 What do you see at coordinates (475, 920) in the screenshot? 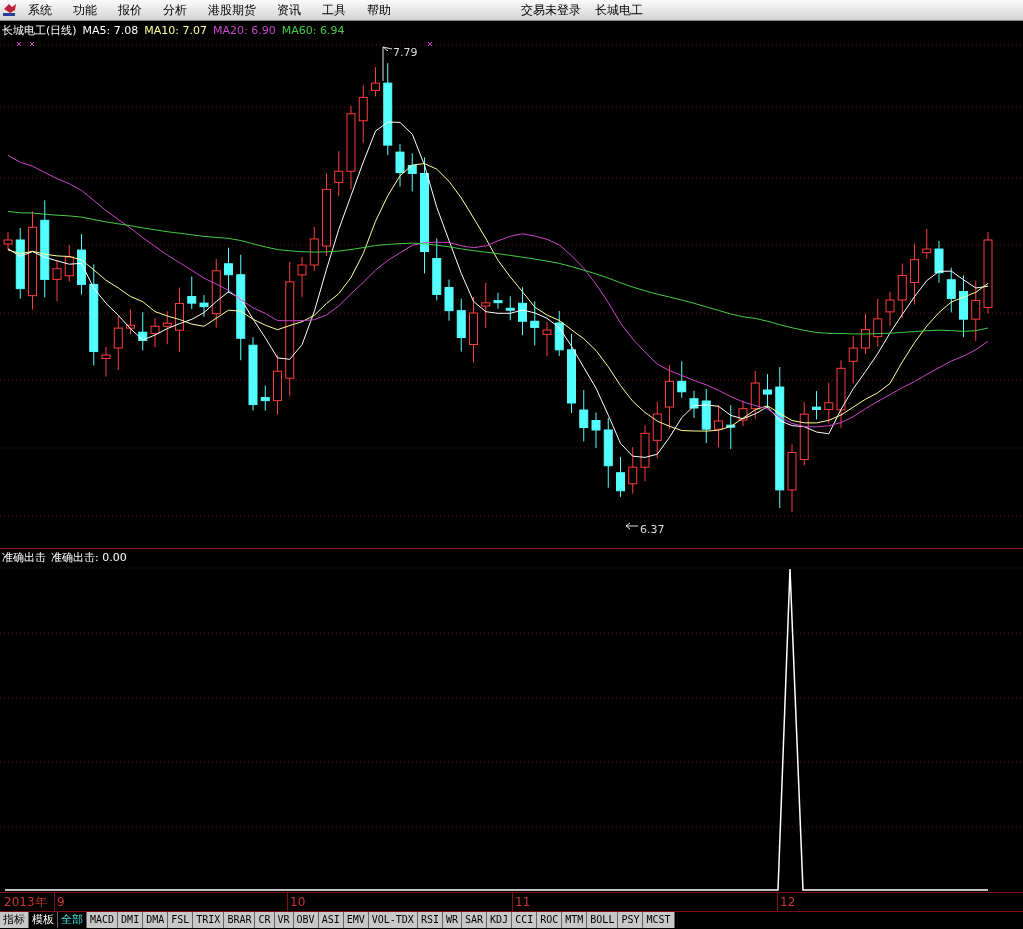
I see `indicator-tab: SAR` at bounding box center [475, 920].